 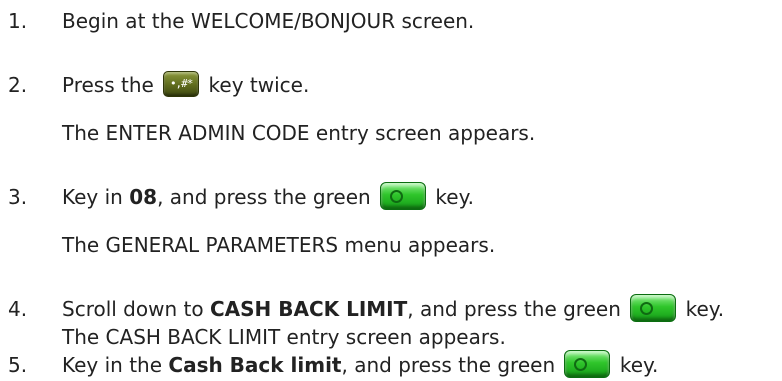 What do you see at coordinates (181, 83) in the screenshot?
I see `hash-key-icon: •,#*` at bounding box center [181, 83].